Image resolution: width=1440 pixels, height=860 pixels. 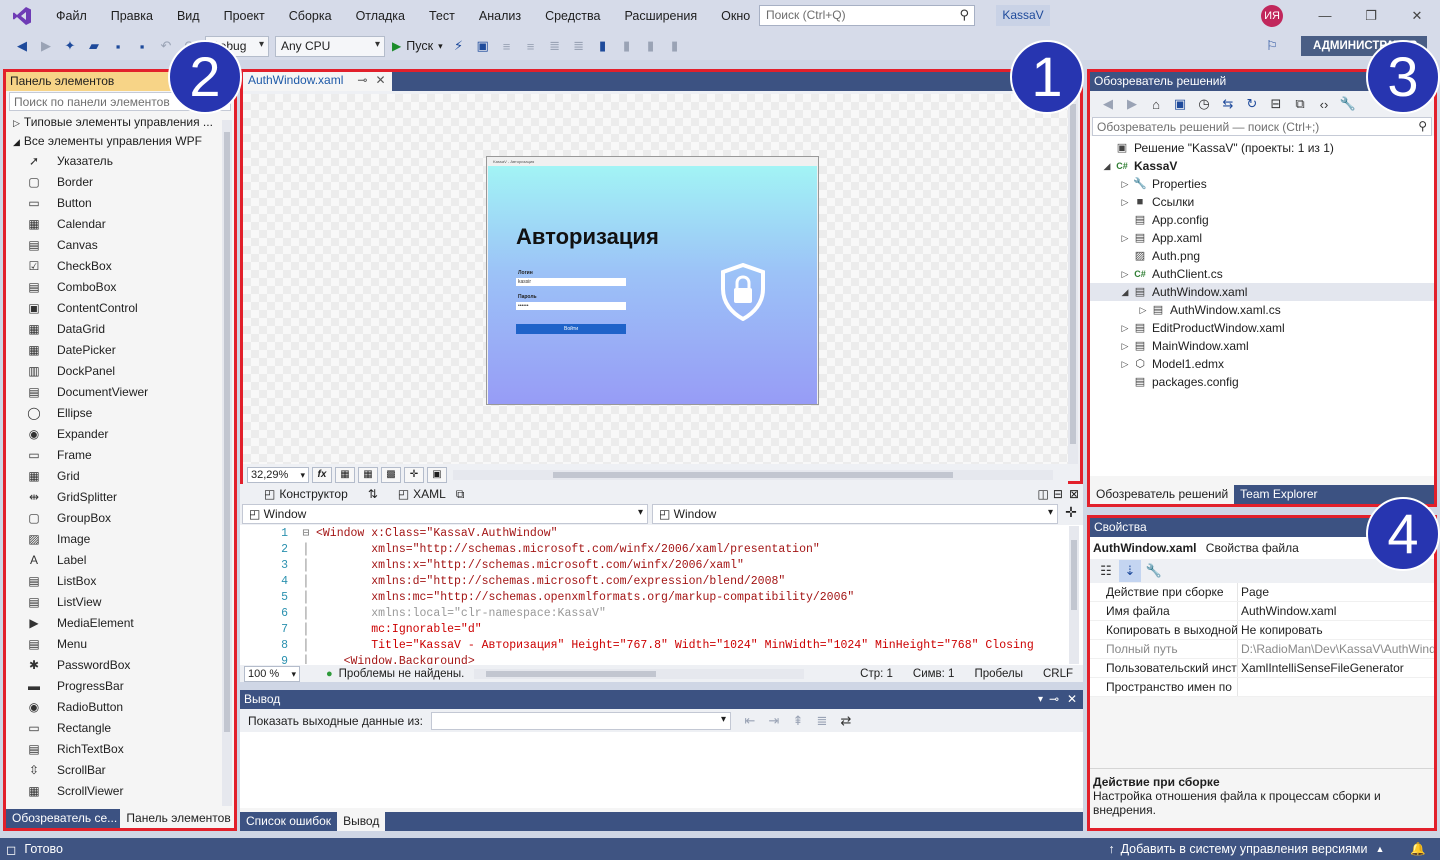 What do you see at coordinates (1262, 310) in the screenshot?
I see `tree-node: ▷ ▤ AuthWindow.xaml.cs` at bounding box center [1262, 310].